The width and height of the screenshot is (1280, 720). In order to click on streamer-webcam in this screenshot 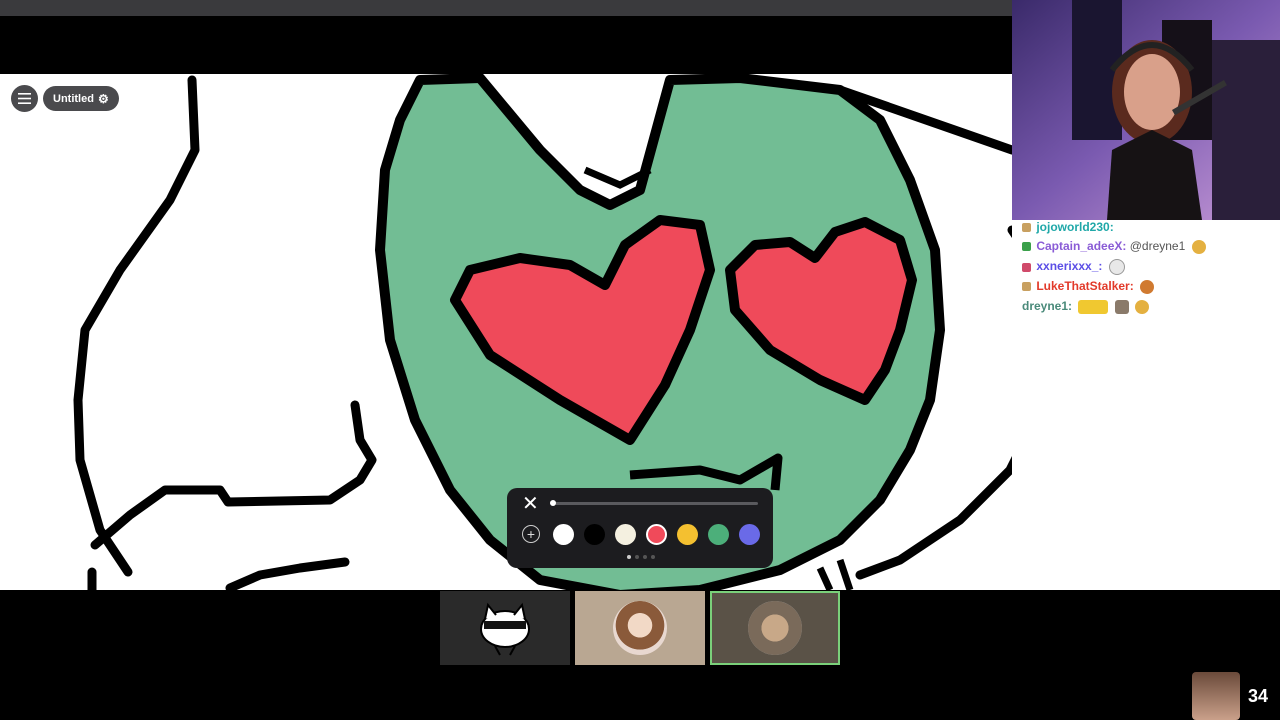, I will do `click(1146, 110)`.